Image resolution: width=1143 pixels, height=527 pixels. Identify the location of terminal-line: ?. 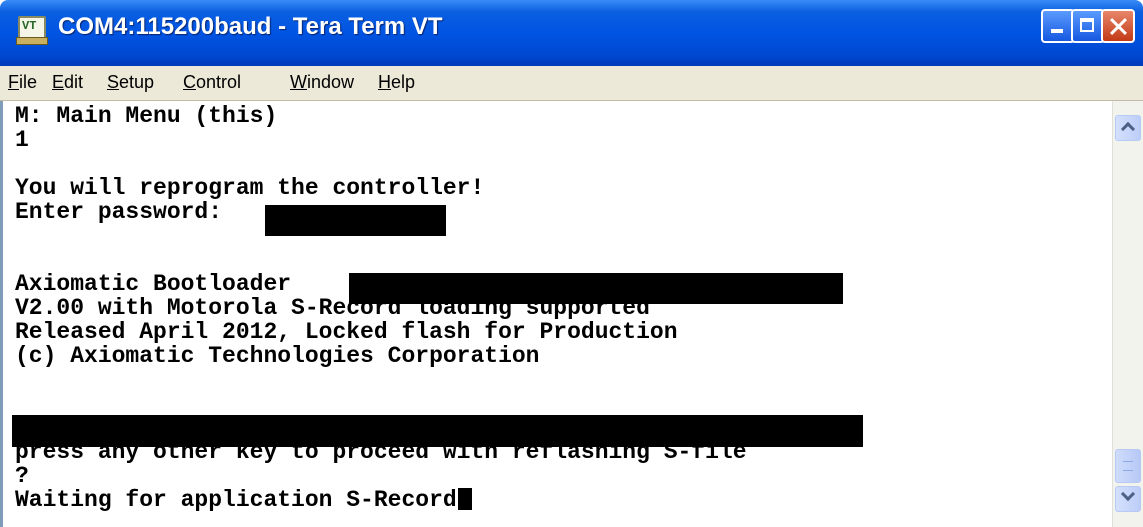
(22, 476).